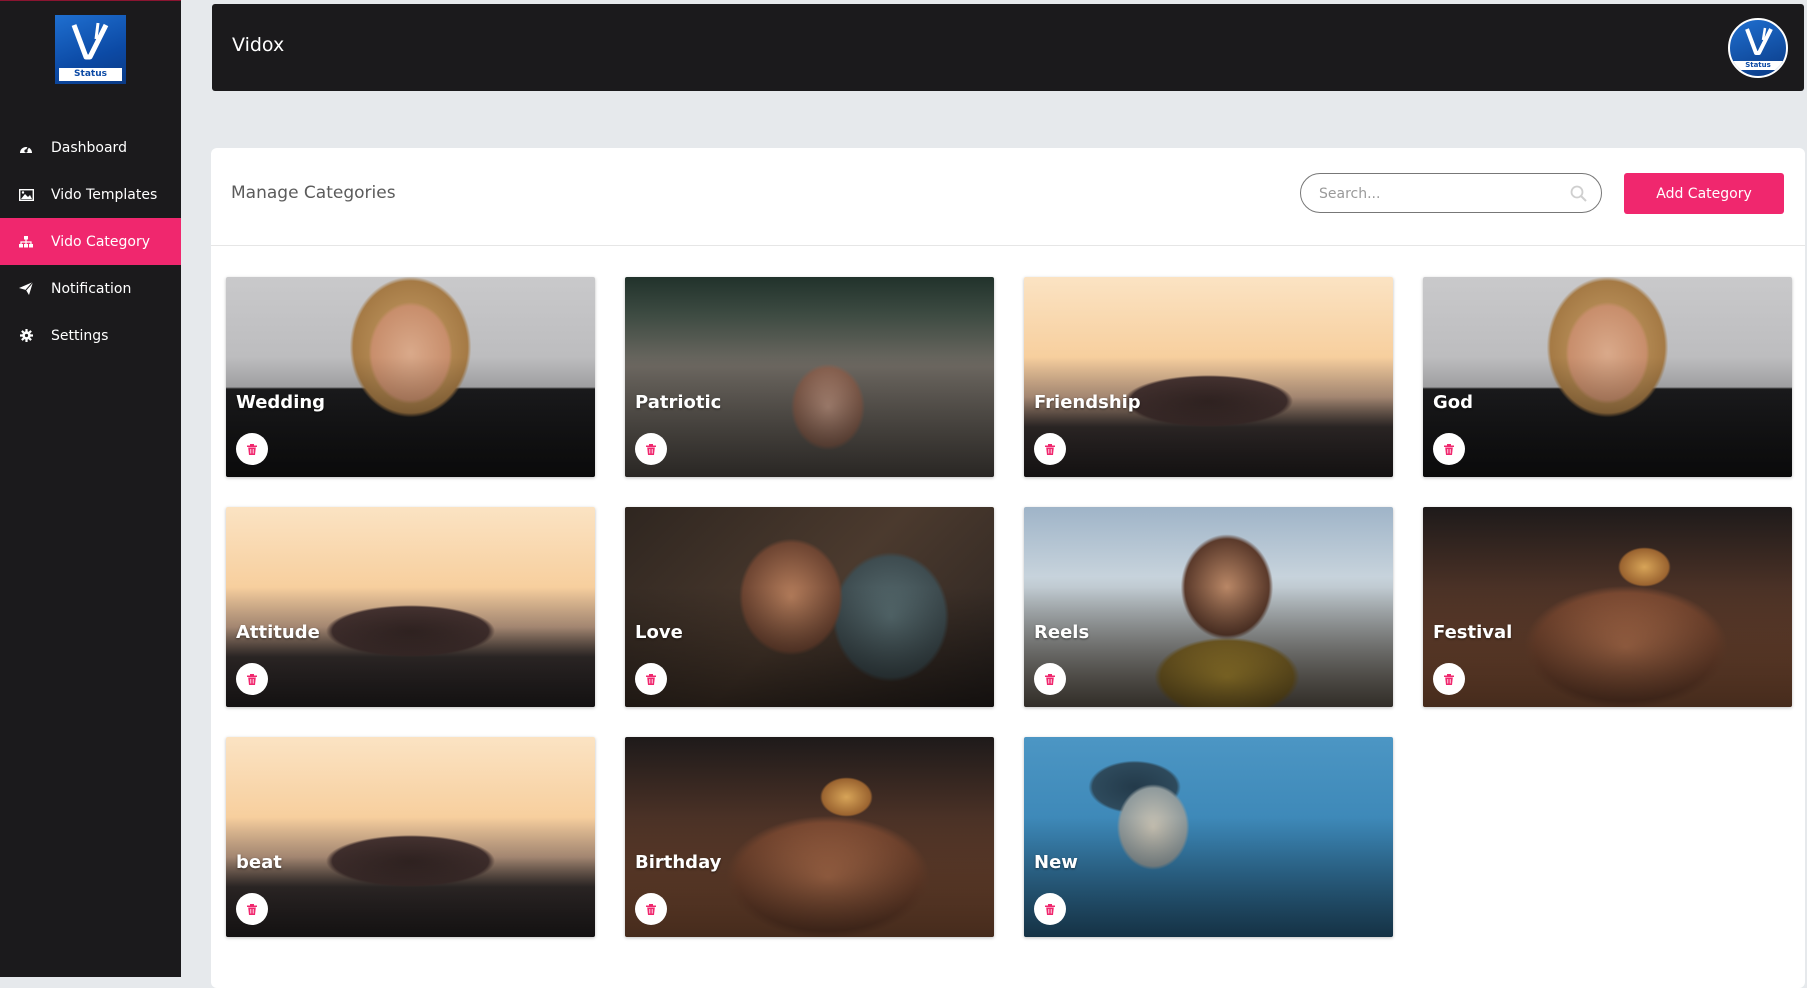 This screenshot has height=988, width=1807. I want to click on avatar: Status, so click(1758, 48).